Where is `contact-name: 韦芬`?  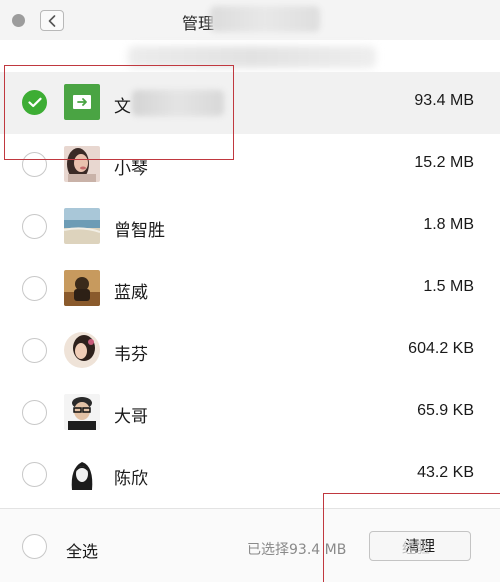 contact-name: 韦芬 is located at coordinates (131, 355).